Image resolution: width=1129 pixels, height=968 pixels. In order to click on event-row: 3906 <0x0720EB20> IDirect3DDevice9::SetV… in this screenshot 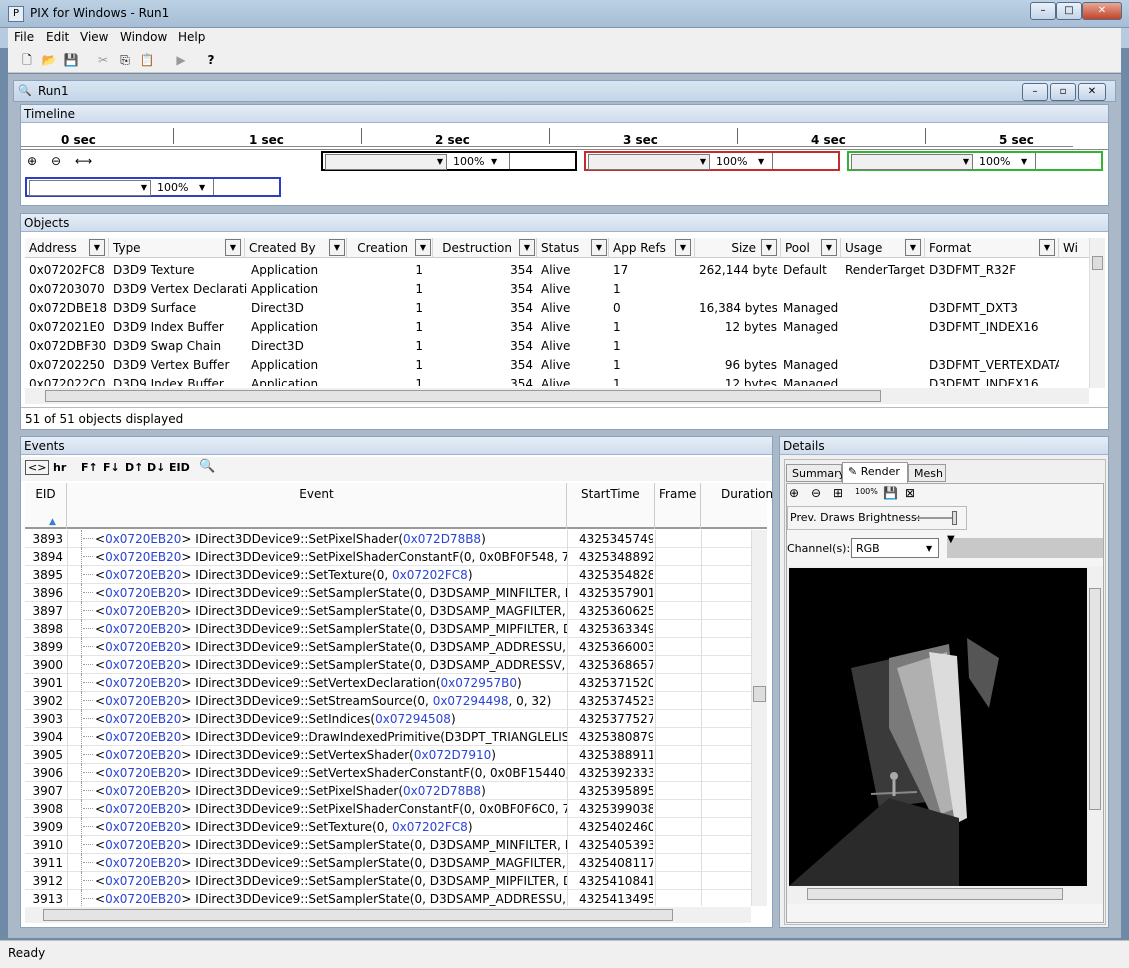, I will do `click(388, 773)`.